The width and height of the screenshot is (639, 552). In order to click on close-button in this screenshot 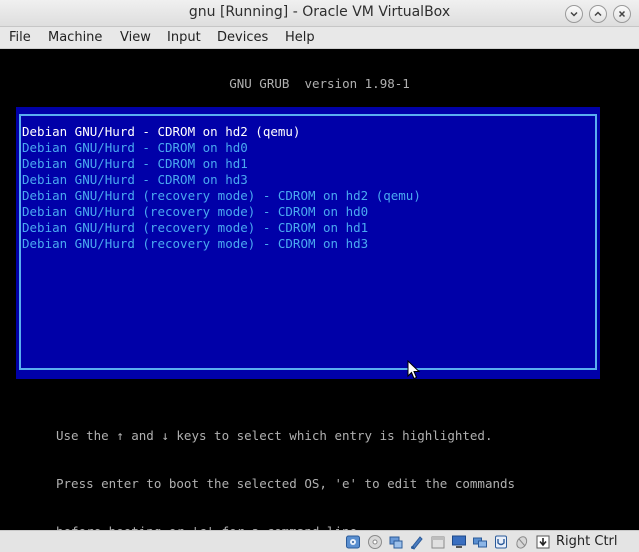, I will do `click(622, 14)`.